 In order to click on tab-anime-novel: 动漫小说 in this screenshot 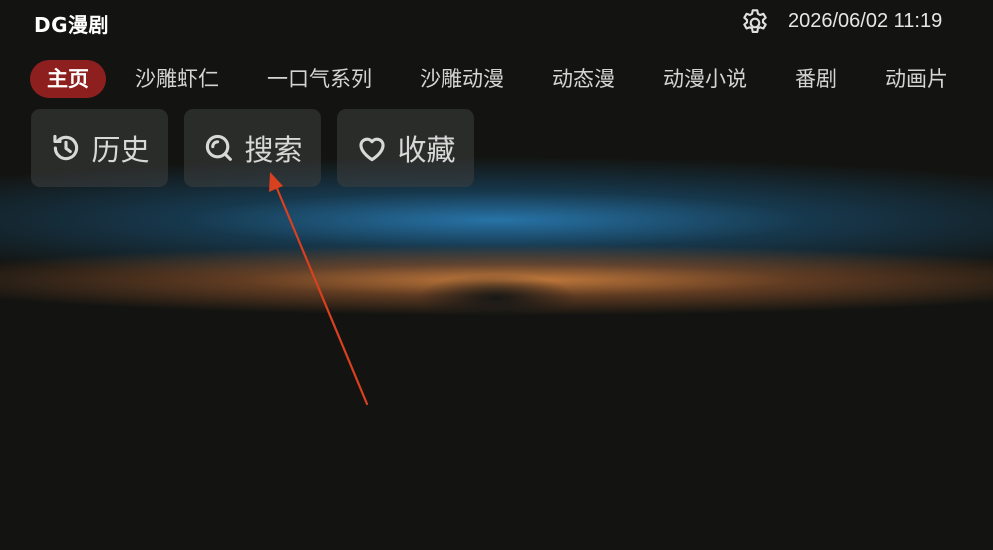, I will do `click(705, 79)`.